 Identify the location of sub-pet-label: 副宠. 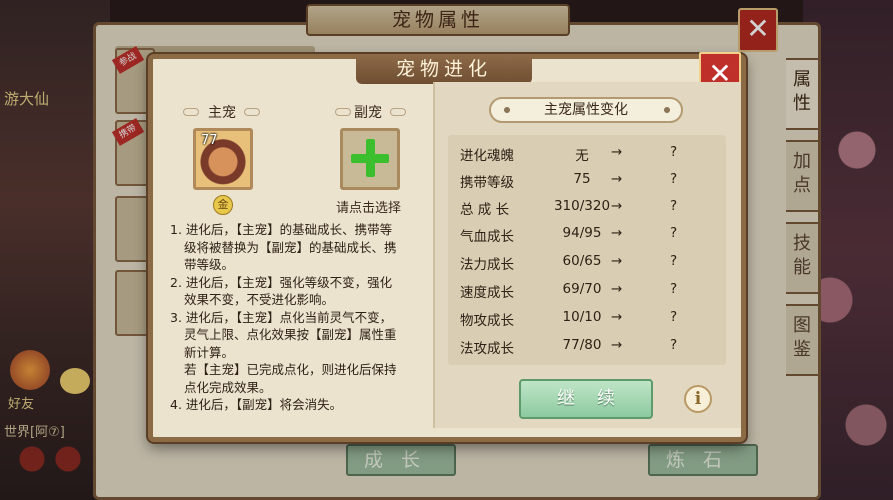
(368, 113).